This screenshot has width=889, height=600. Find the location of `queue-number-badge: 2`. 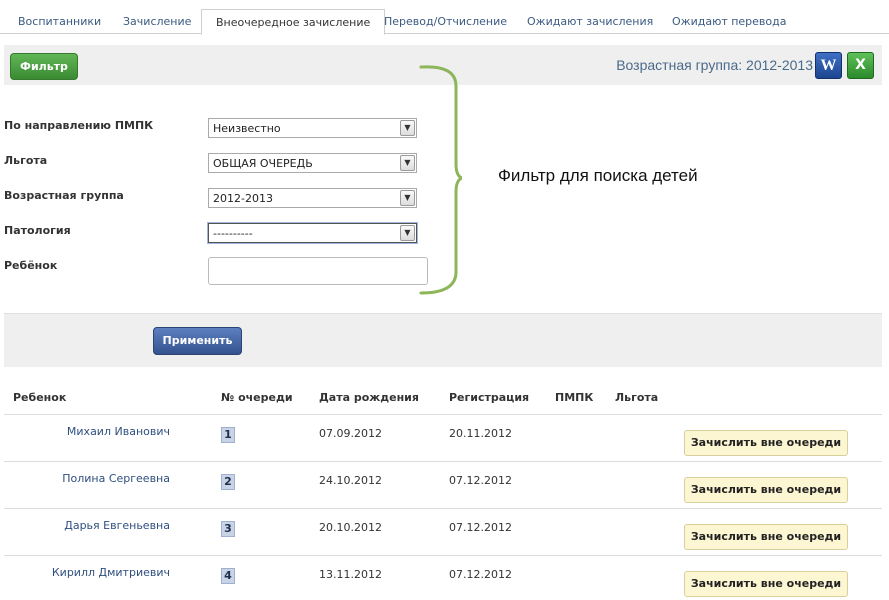

queue-number-badge: 2 is located at coordinates (228, 482).